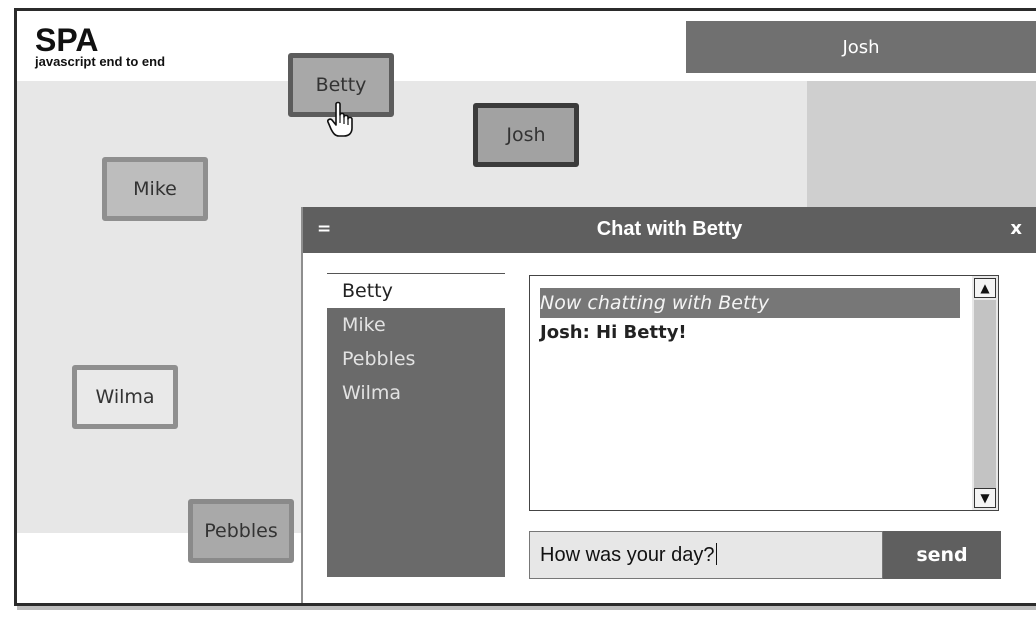 Image resolution: width=1036 pixels, height=620 pixels. Describe the element at coordinates (241, 531) in the screenshot. I see `avatar-pebbles: Pebbles` at that location.